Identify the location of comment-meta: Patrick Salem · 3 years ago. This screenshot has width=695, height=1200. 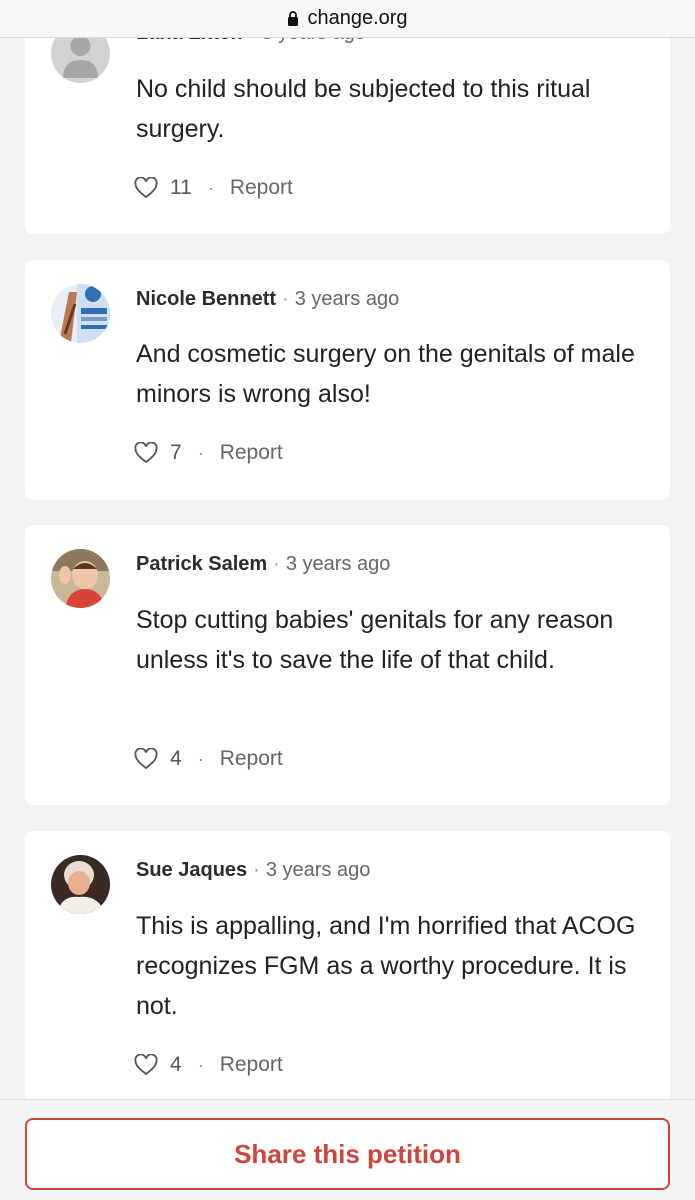
(263, 564).